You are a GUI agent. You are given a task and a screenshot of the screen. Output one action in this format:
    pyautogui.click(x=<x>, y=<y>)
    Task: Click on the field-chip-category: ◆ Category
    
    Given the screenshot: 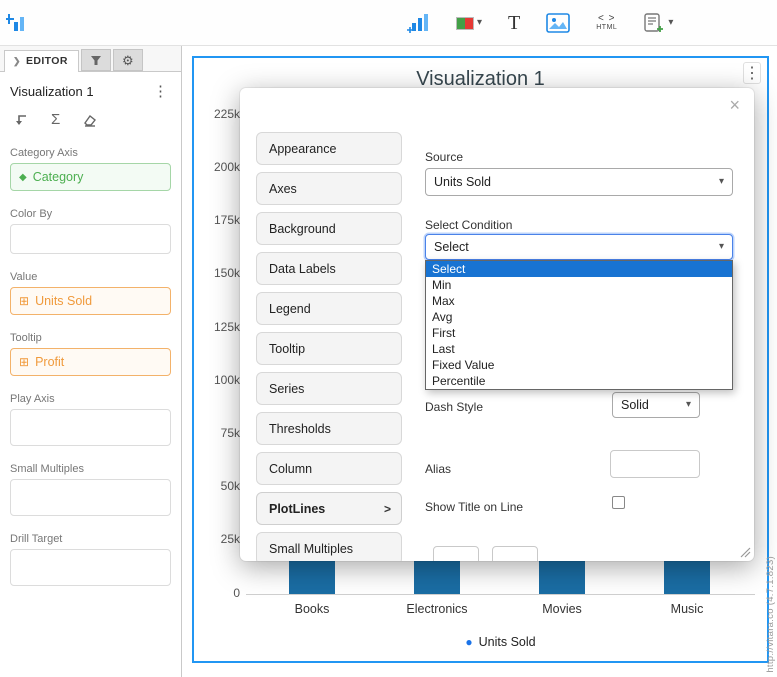 What is the action you would take?
    pyautogui.click(x=90, y=177)
    